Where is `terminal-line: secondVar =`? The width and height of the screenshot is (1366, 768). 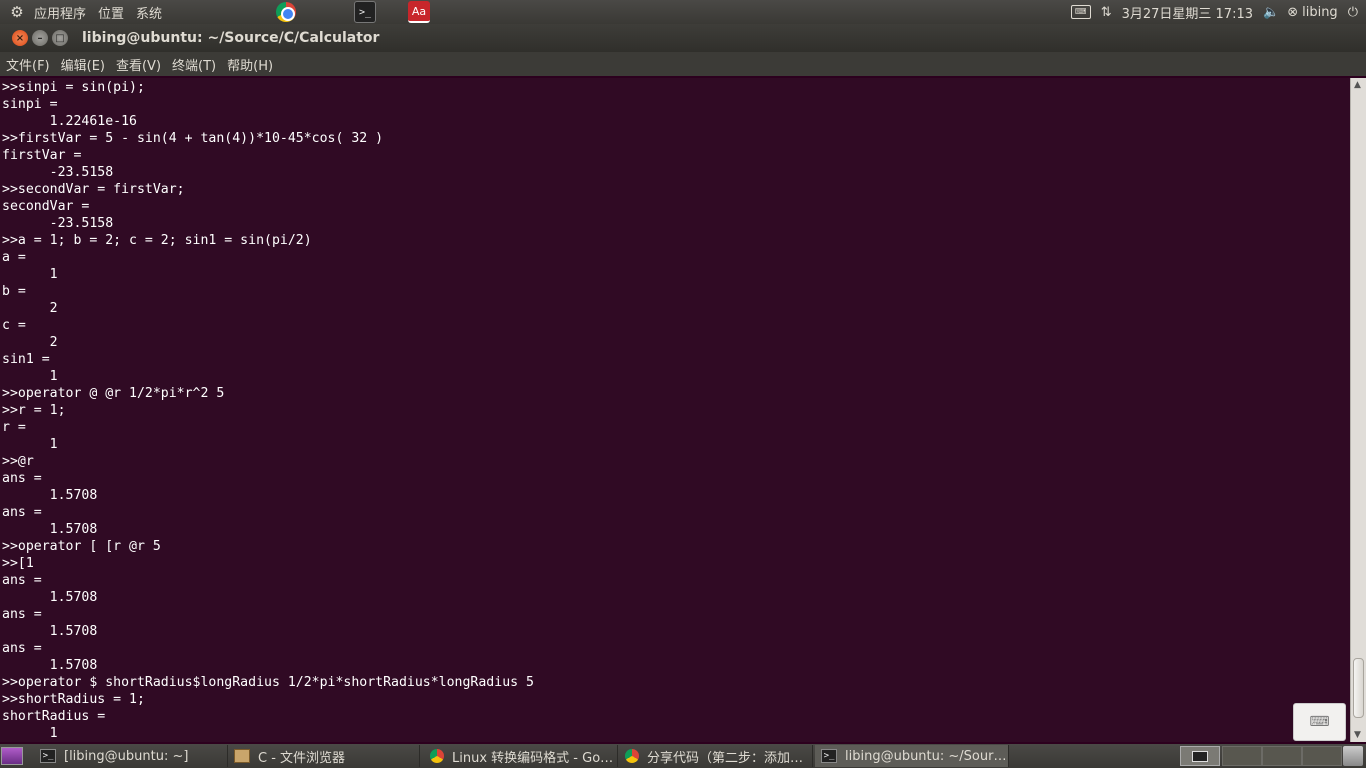 terminal-line: secondVar = is located at coordinates (46, 206).